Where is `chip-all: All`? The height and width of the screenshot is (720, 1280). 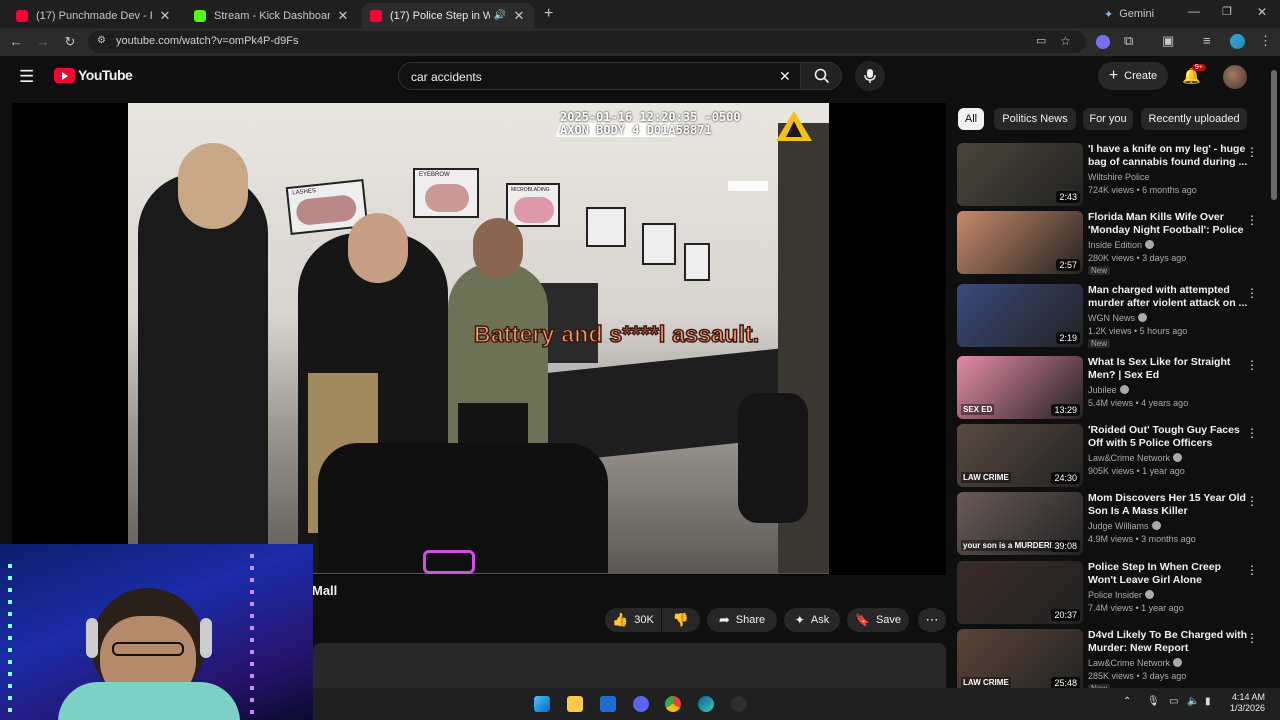 chip-all: All is located at coordinates (971, 119).